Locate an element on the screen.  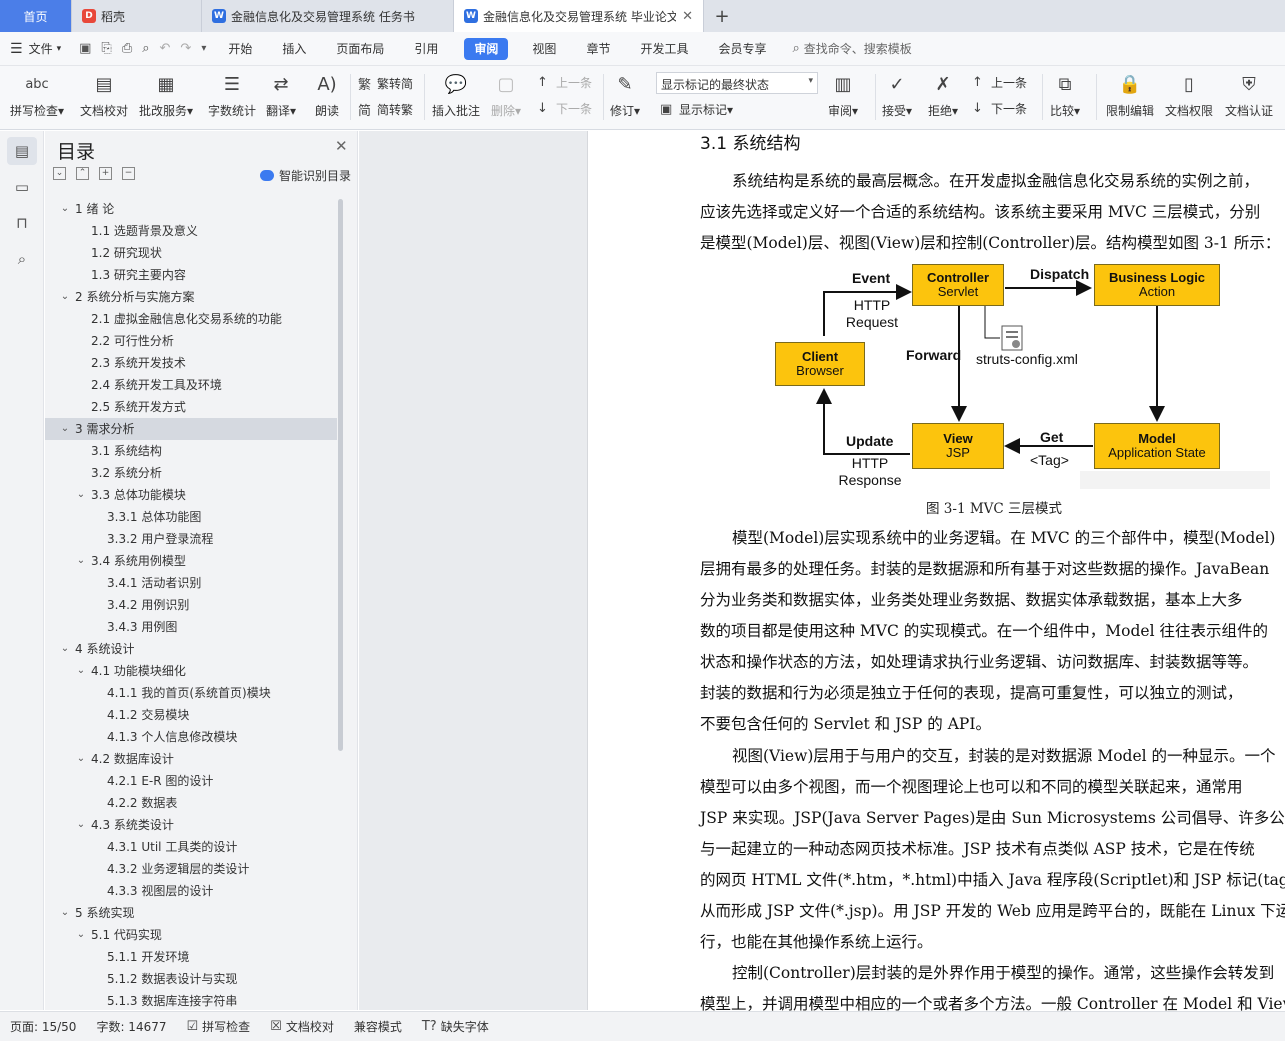
toc-item: 4.3.2 业务逻辑层的类设计 is located at coordinates (191, 869).